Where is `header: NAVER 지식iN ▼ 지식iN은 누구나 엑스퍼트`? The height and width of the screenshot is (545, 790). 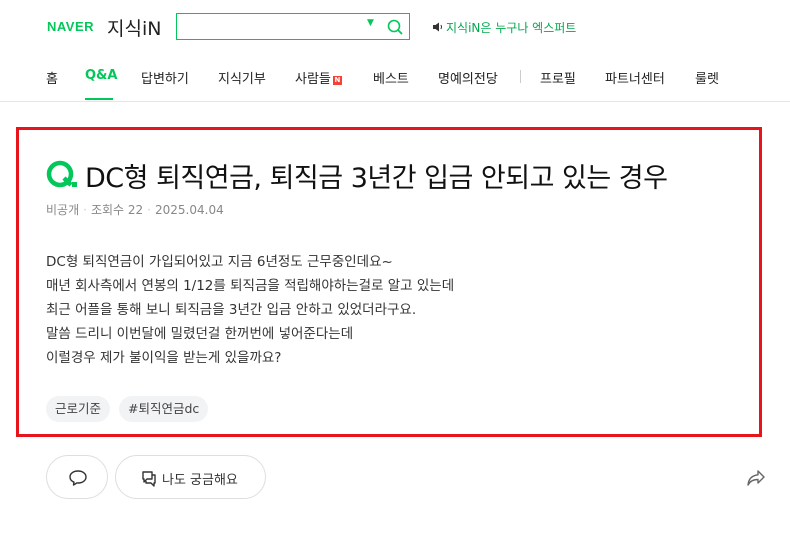
header: NAVER 지식iN ▼ 지식iN은 누구나 엑스퍼트 is located at coordinates (395, 27).